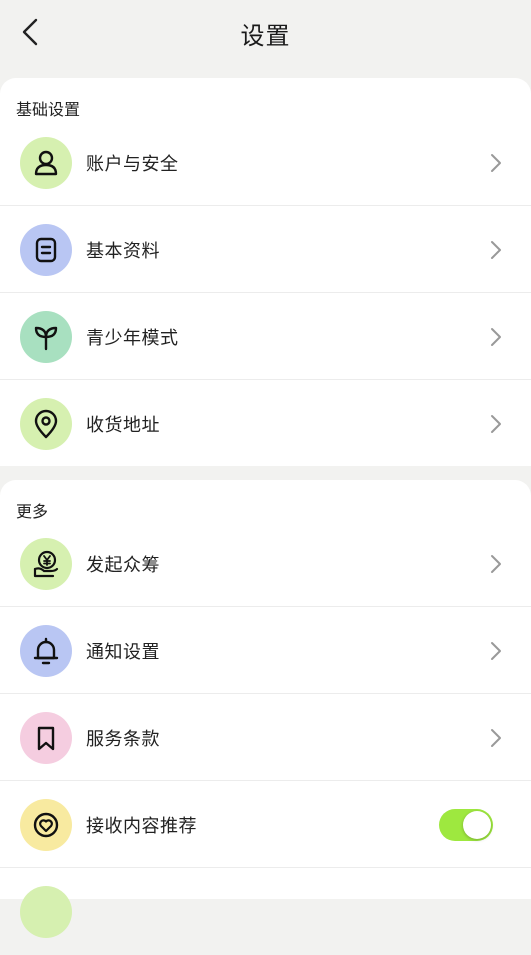  Describe the element at coordinates (265, 424) in the screenshot. I see `row-shipping-address: 收货地址` at that location.